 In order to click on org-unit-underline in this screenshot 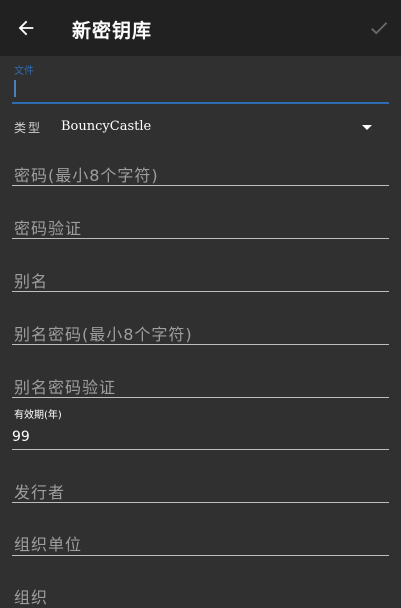, I will do `click(200, 555)`.